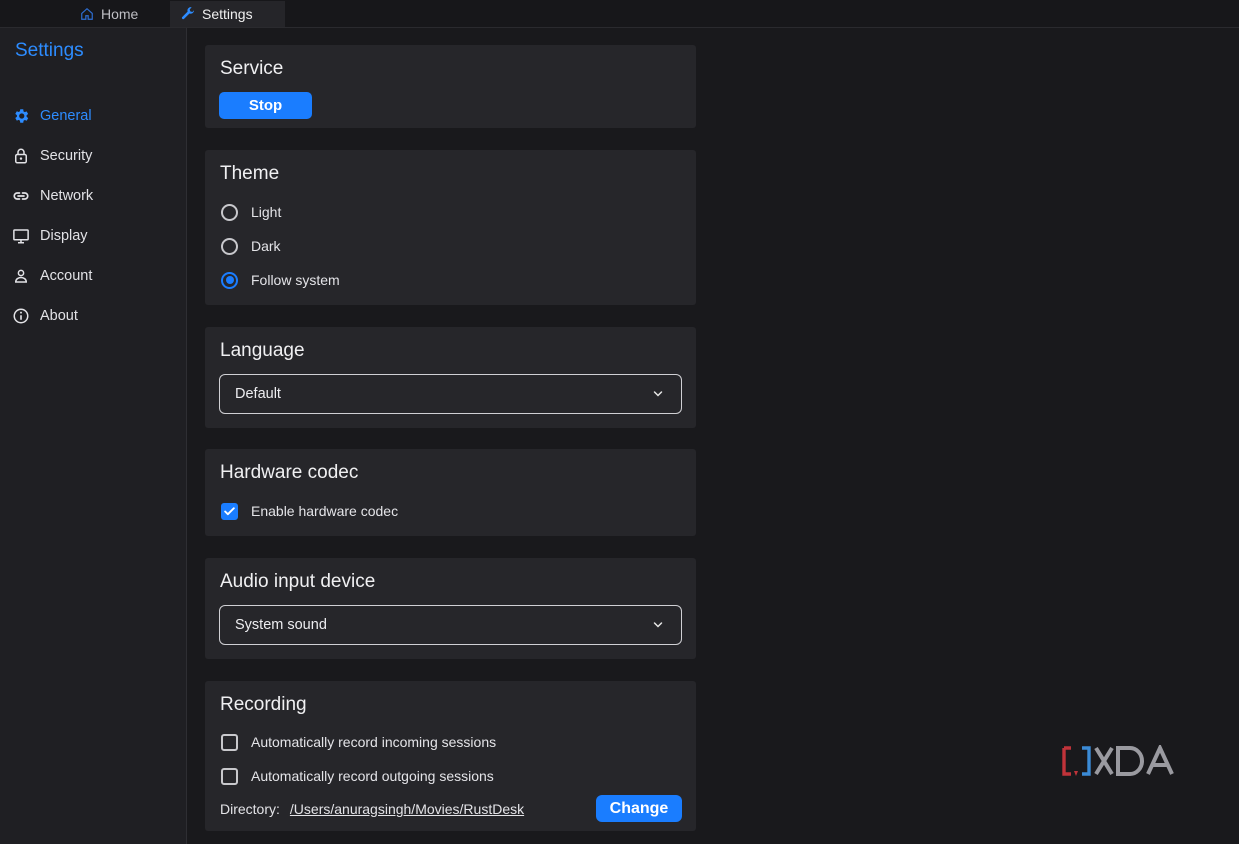 The image size is (1239, 844). I want to click on language-card: Language Default, so click(450, 377).